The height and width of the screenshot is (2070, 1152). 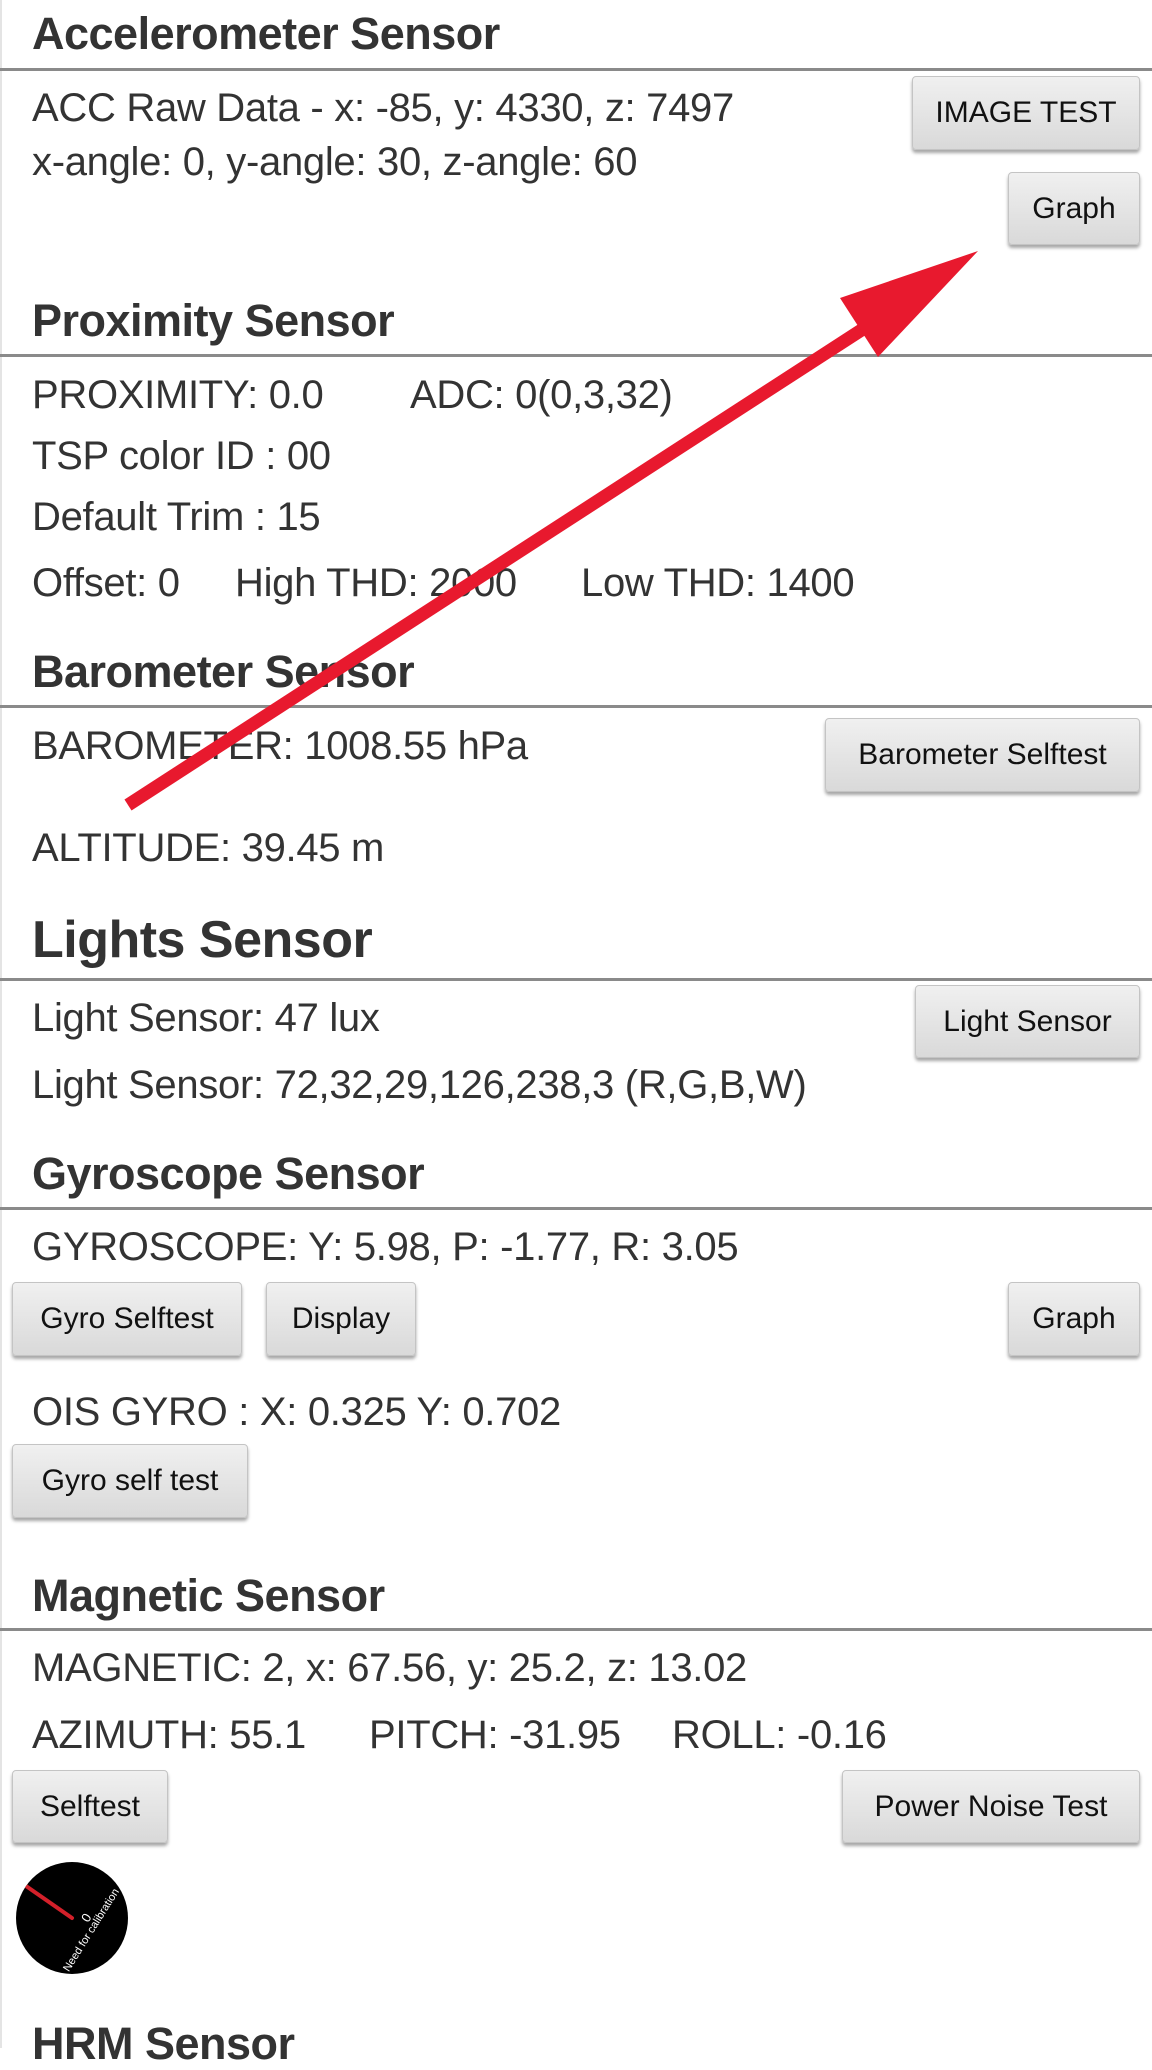 I want to click on proximity-divider, so click(x=576, y=355).